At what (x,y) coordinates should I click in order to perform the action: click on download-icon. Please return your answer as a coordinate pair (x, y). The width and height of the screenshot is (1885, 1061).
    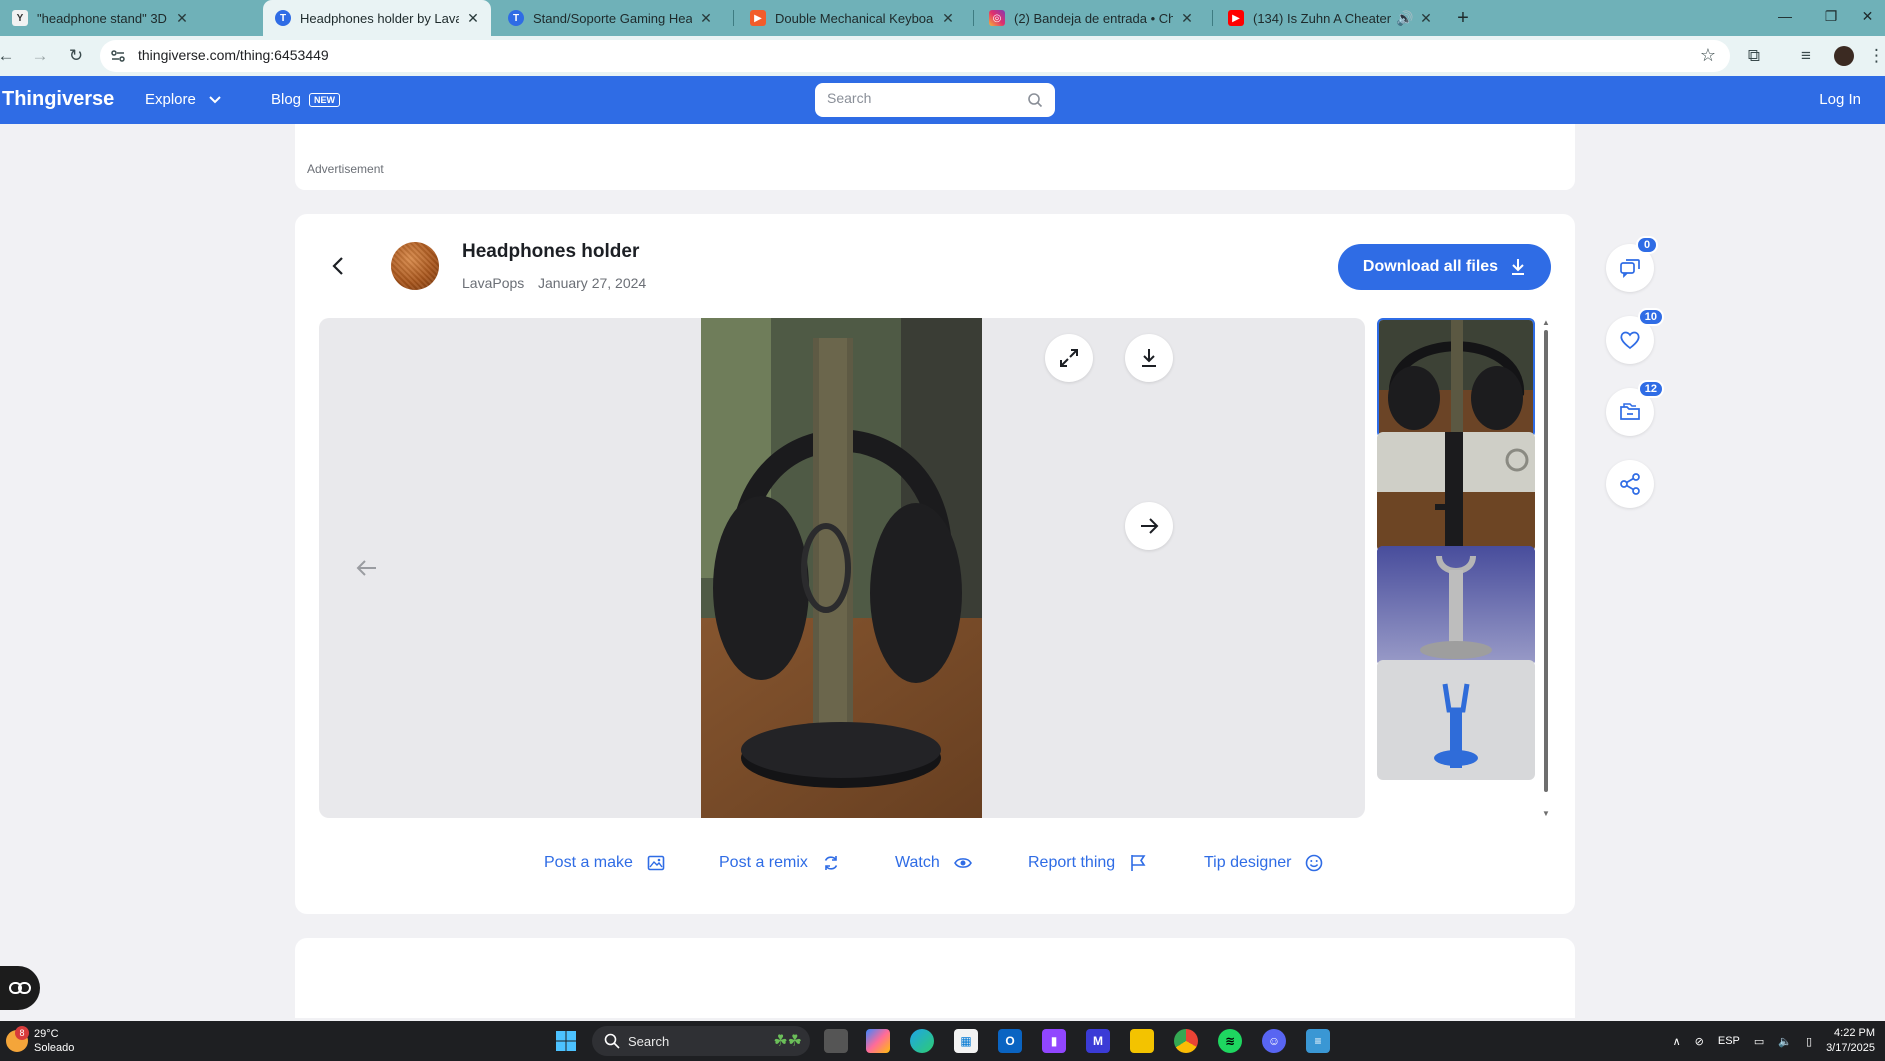
    Looking at the image, I should click on (1149, 358).